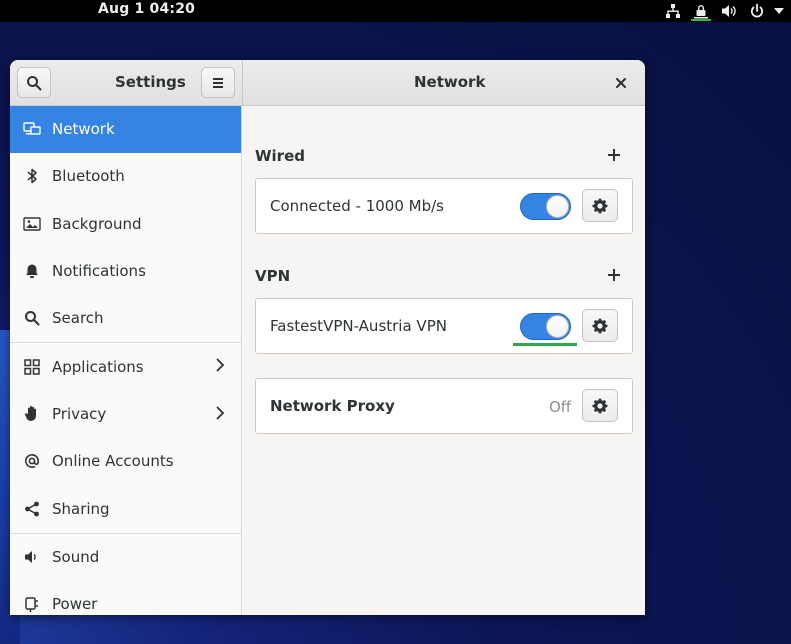 This screenshot has width=791, height=644. Describe the element at coordinates (332, 406) in the screenshot. I see `network-proxy-label: Network Proxy` at that location.